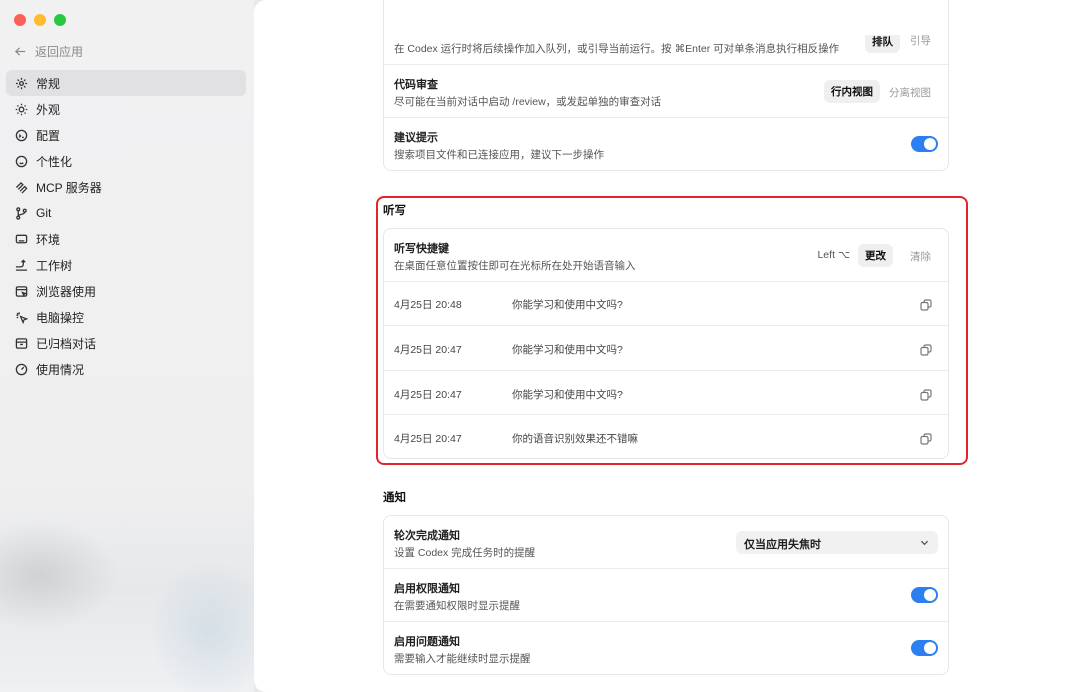  I want to click on sidebar-item-label: 常规, so click(48, 83).